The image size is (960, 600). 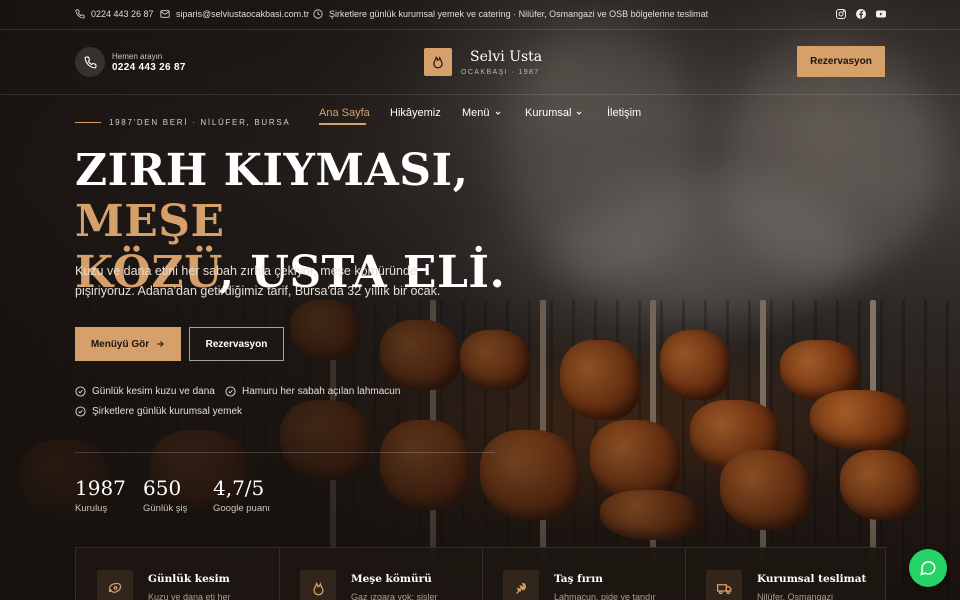 I want to click on header-reservation-button: Rezervasyon, so click(x=841, y=61).